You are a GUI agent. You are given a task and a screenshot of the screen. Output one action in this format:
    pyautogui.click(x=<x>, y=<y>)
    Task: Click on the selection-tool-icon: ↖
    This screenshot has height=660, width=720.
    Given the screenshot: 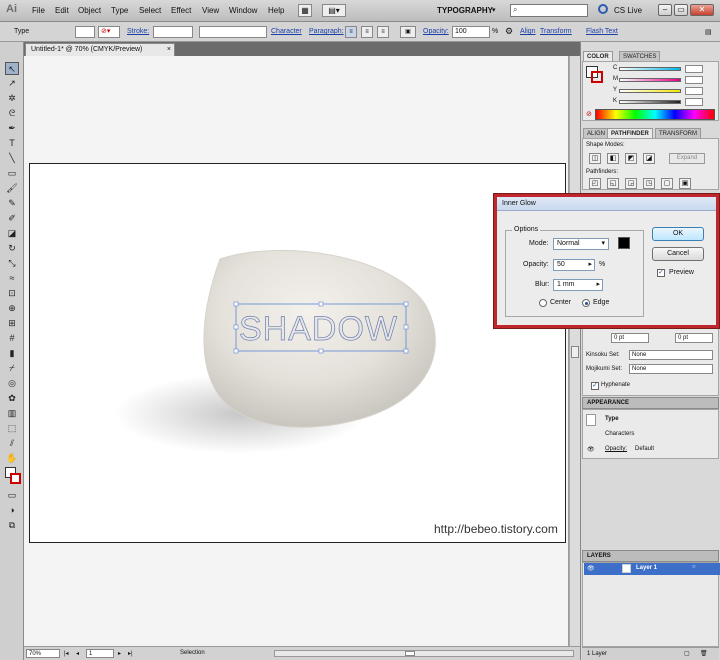 What is the action you would take?
    pyautogui.click(x=12, y=68)
    